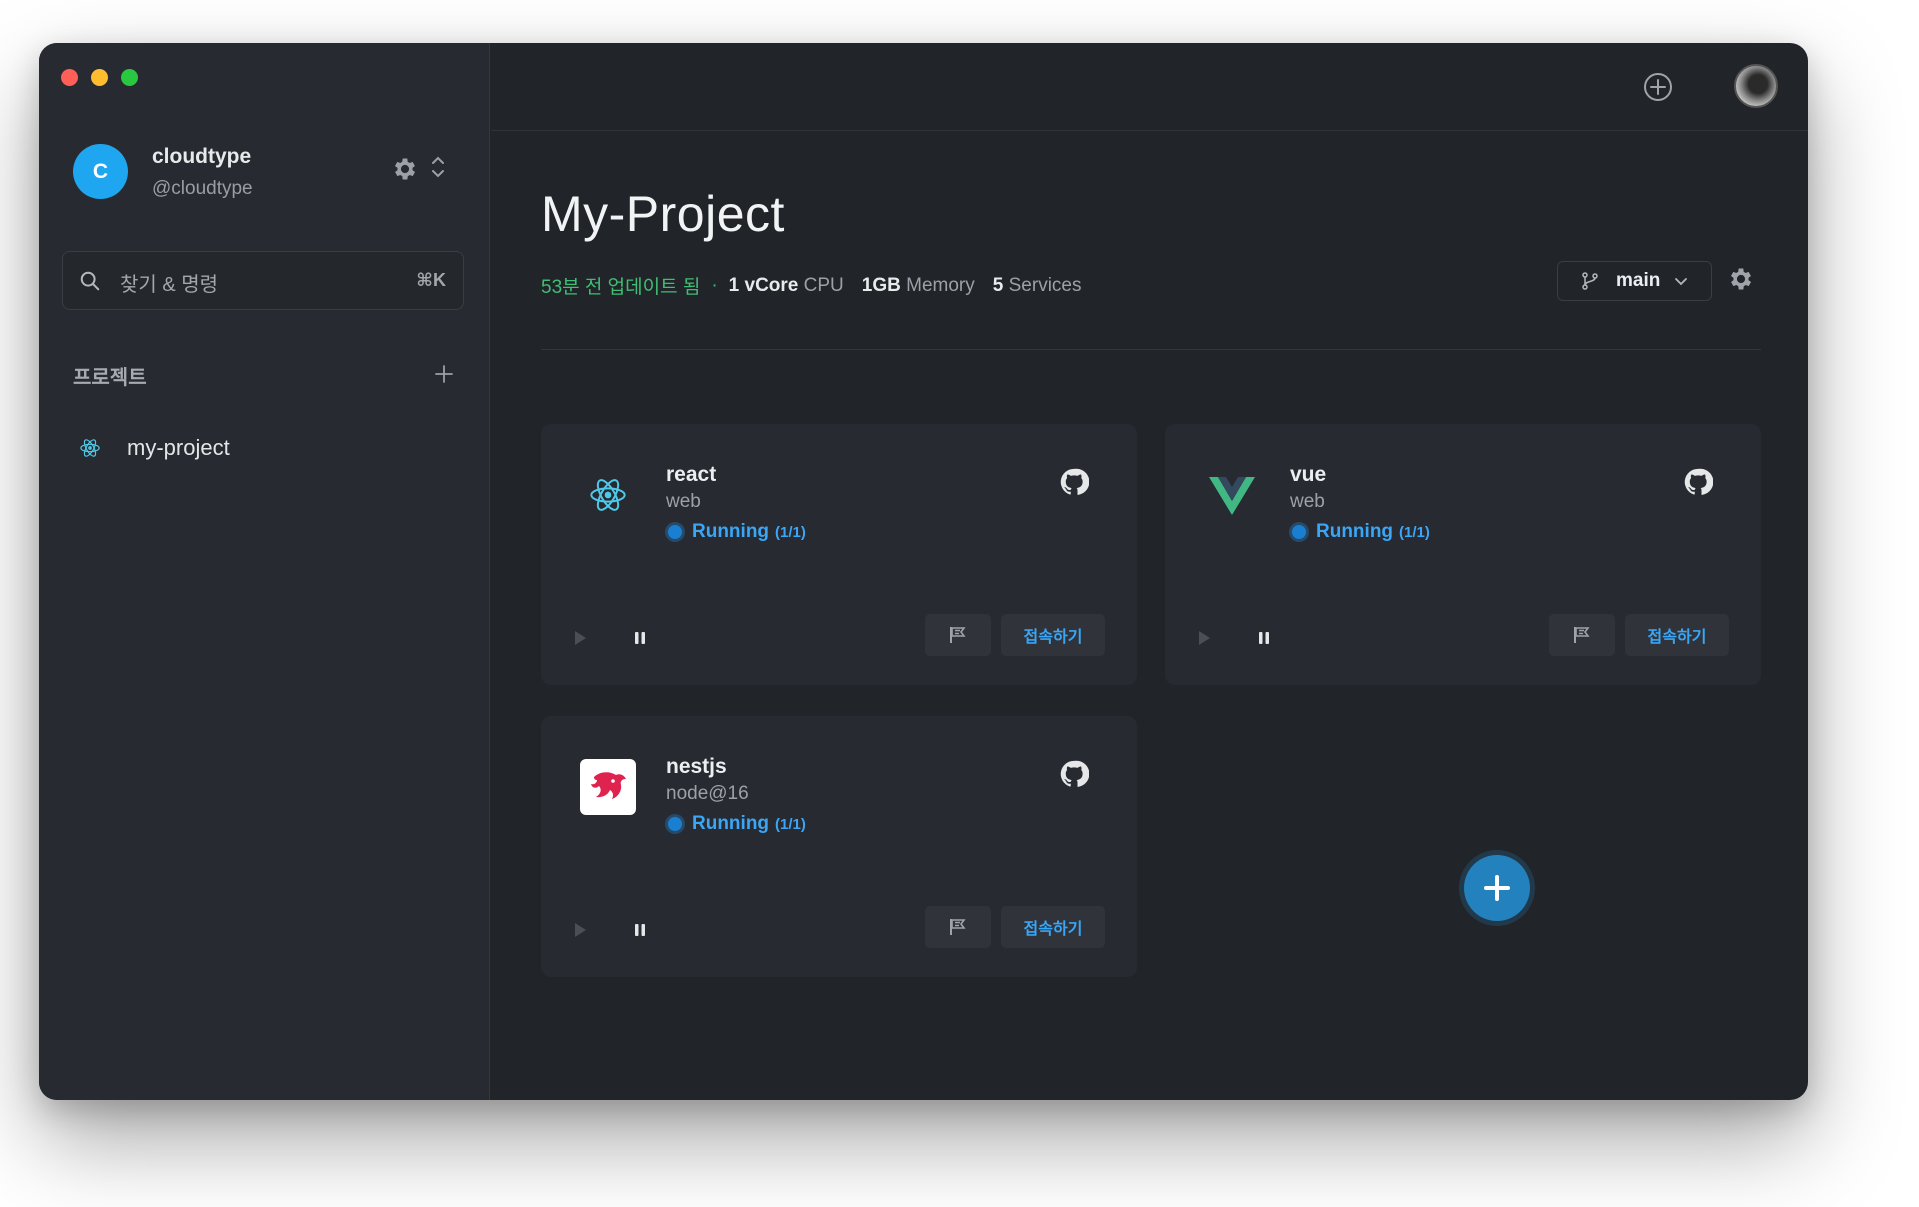  Describe the element at coordinates (1638, 280) in the screenshot. I see `branch-label: main` at that location.